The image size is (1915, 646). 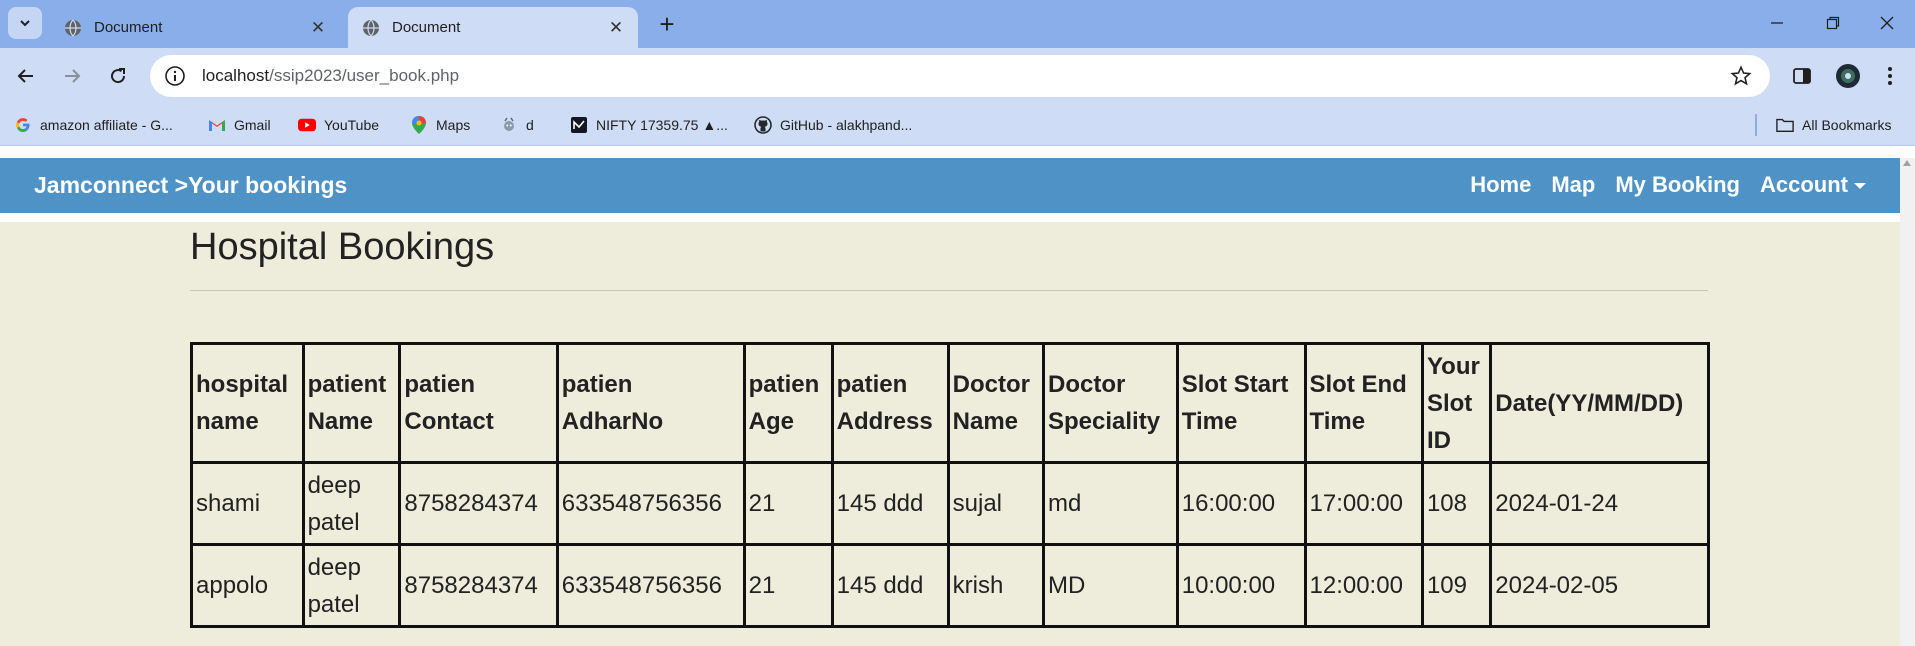 What do you see at coordinates (1557, 503) in the screenshot?
I see `cell-text: 2024-01-24` at bounding box center [1557, 503].